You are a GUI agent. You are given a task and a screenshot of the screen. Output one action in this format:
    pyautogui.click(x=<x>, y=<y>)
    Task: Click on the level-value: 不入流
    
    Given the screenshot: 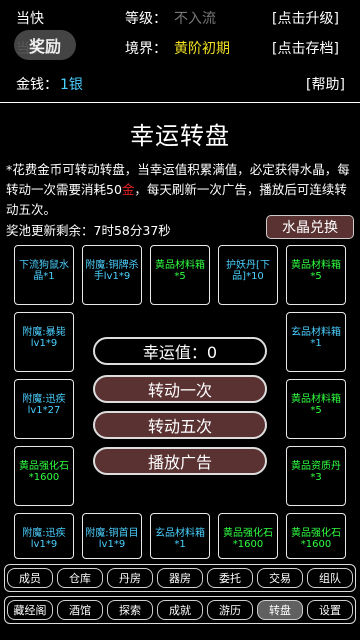 What is the action you would take?
    pyautogui.click(x=195, y=19)
    